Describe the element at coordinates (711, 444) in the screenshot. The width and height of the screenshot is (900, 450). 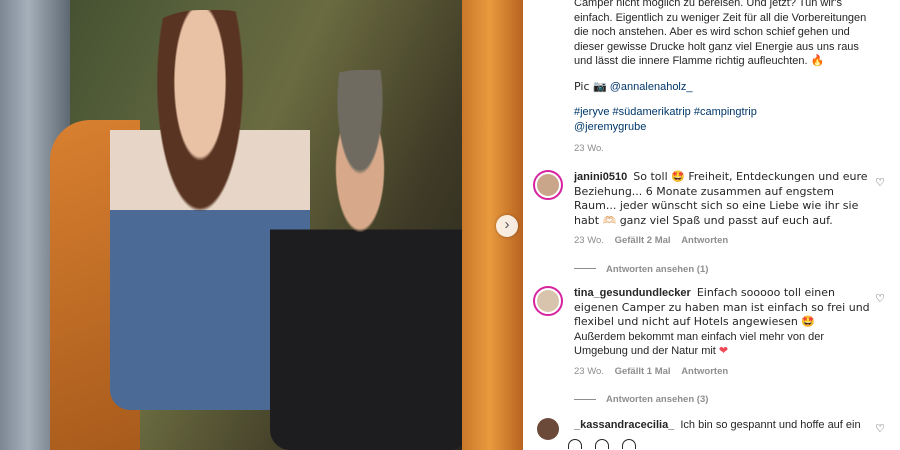
I see `action-bar` at that location.